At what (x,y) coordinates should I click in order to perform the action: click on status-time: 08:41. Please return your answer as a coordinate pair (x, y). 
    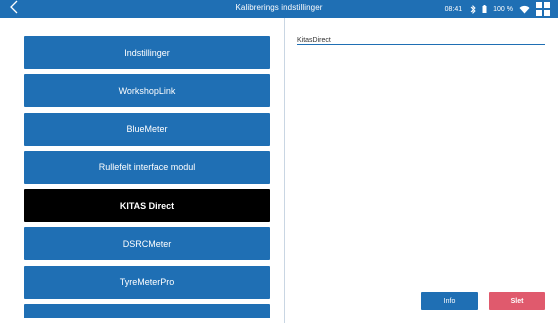
    Looking at the image, I should click on (453, 9).